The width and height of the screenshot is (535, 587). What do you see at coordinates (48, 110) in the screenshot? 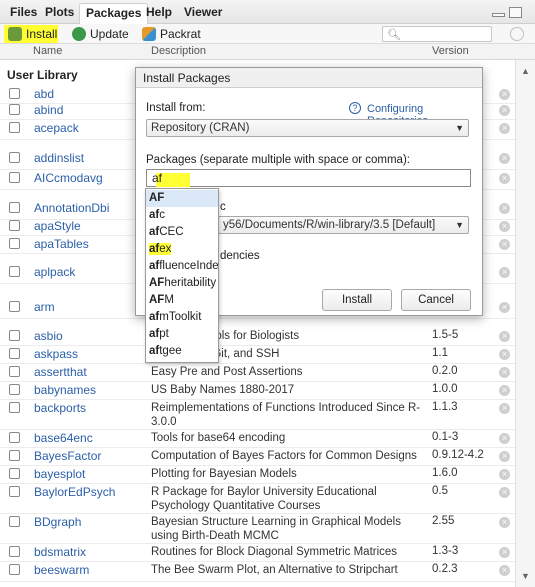
I see `package-name-link: abind` at bounding box center [48, 110].